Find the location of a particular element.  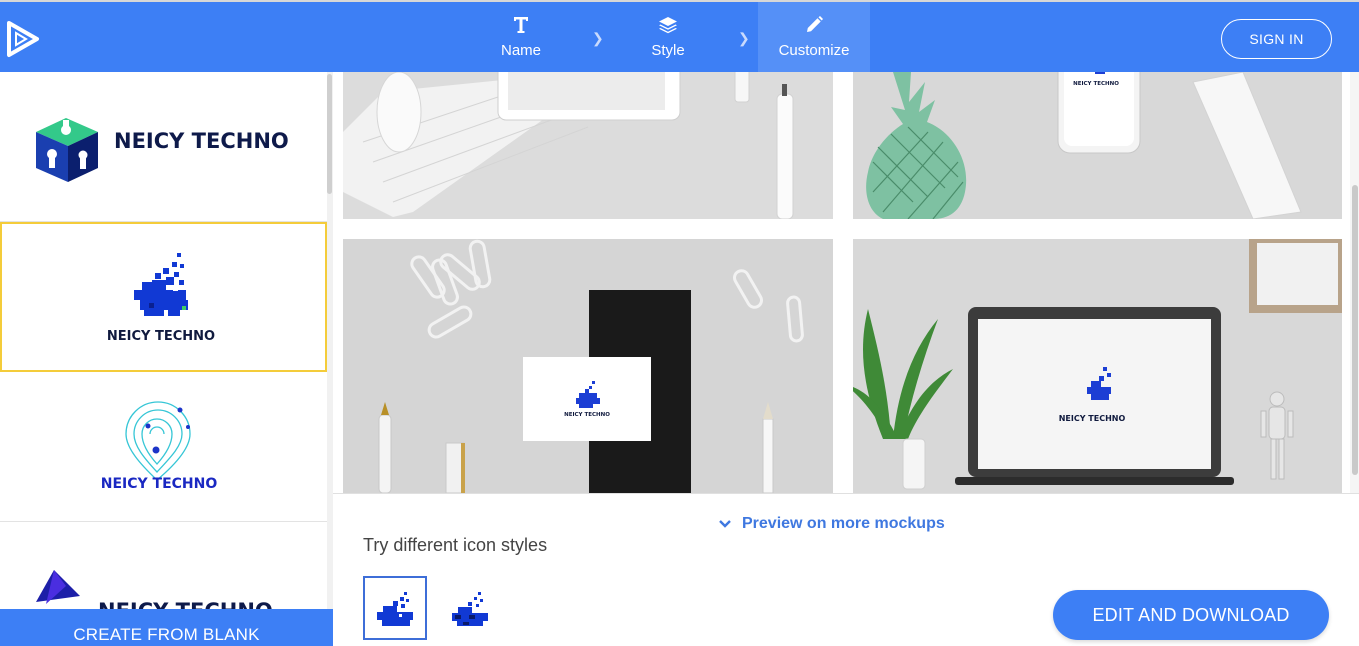

layers-icon is located at coordinates (668, 25).